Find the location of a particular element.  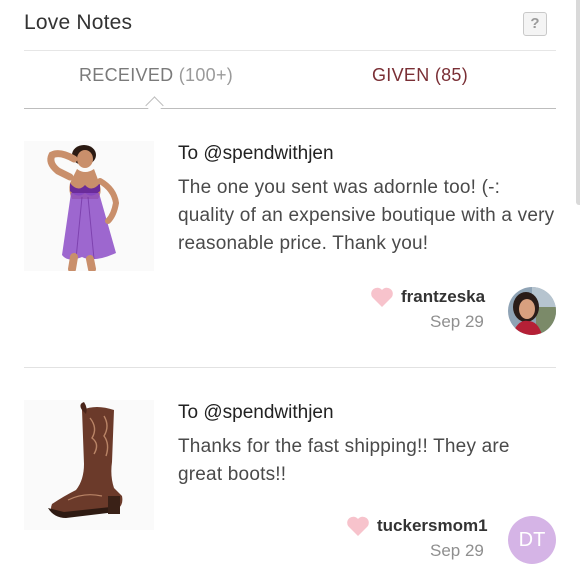

tab-given-label: GIVEN is located at coordinates (401, 75).